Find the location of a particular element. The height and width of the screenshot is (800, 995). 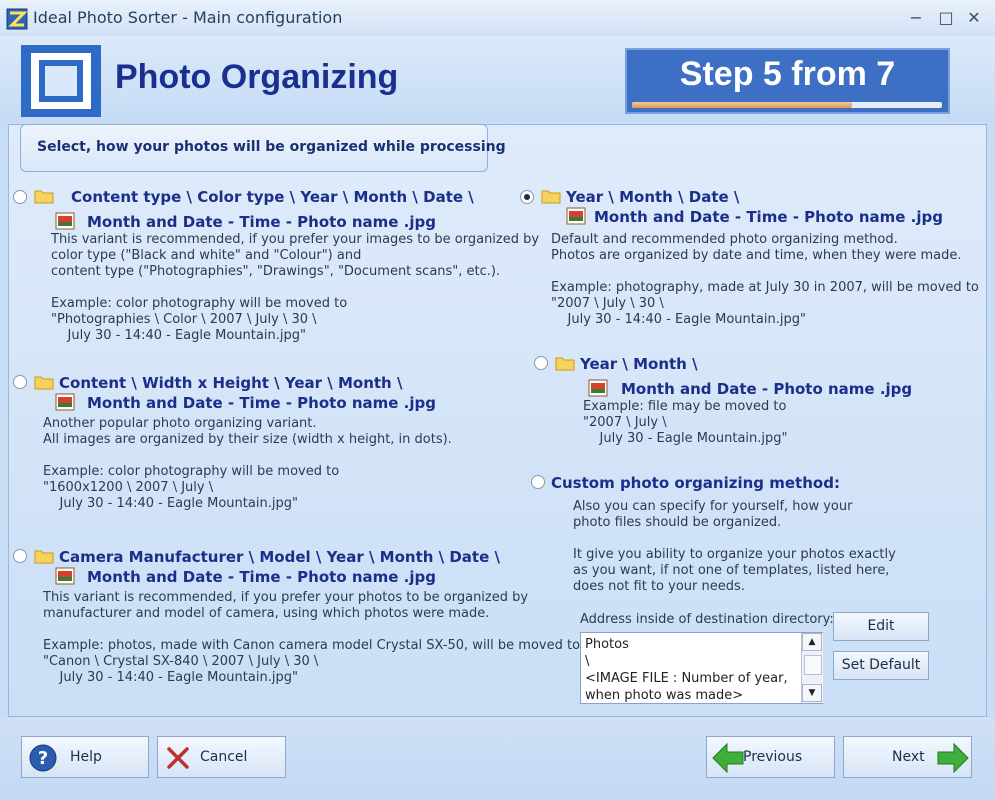

previous-label: Previous is located at coordinates (773, 757).